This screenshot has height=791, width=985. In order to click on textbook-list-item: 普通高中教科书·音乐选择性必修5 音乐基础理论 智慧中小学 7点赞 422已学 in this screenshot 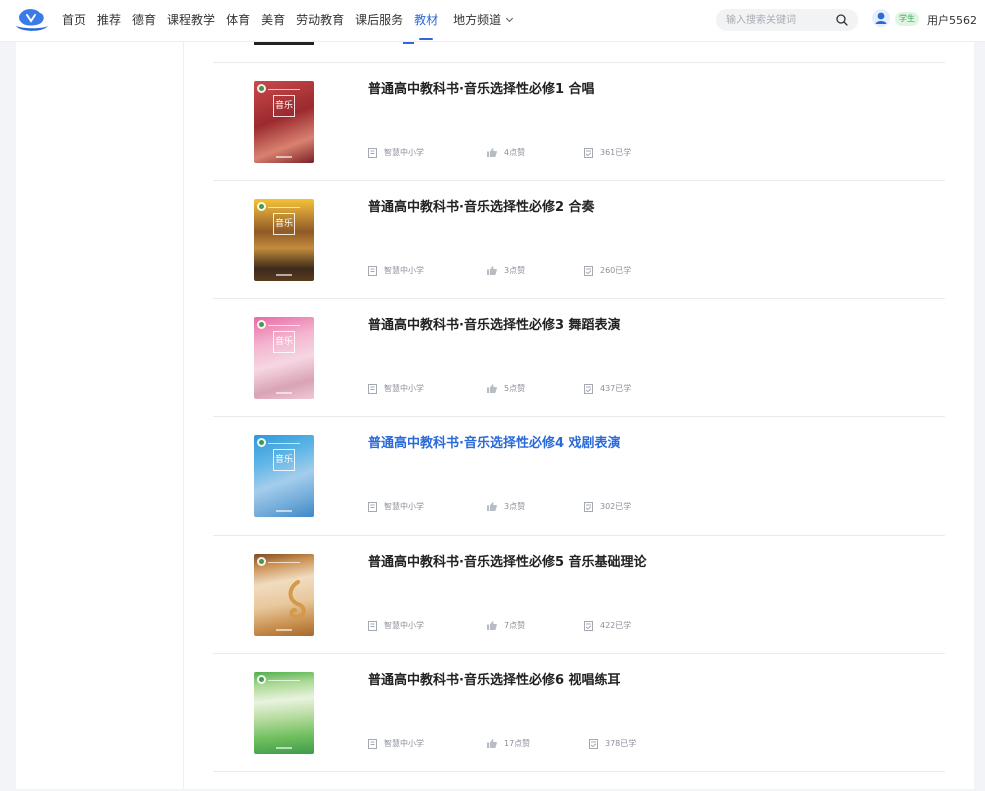, I will do `click(579, 594)`.